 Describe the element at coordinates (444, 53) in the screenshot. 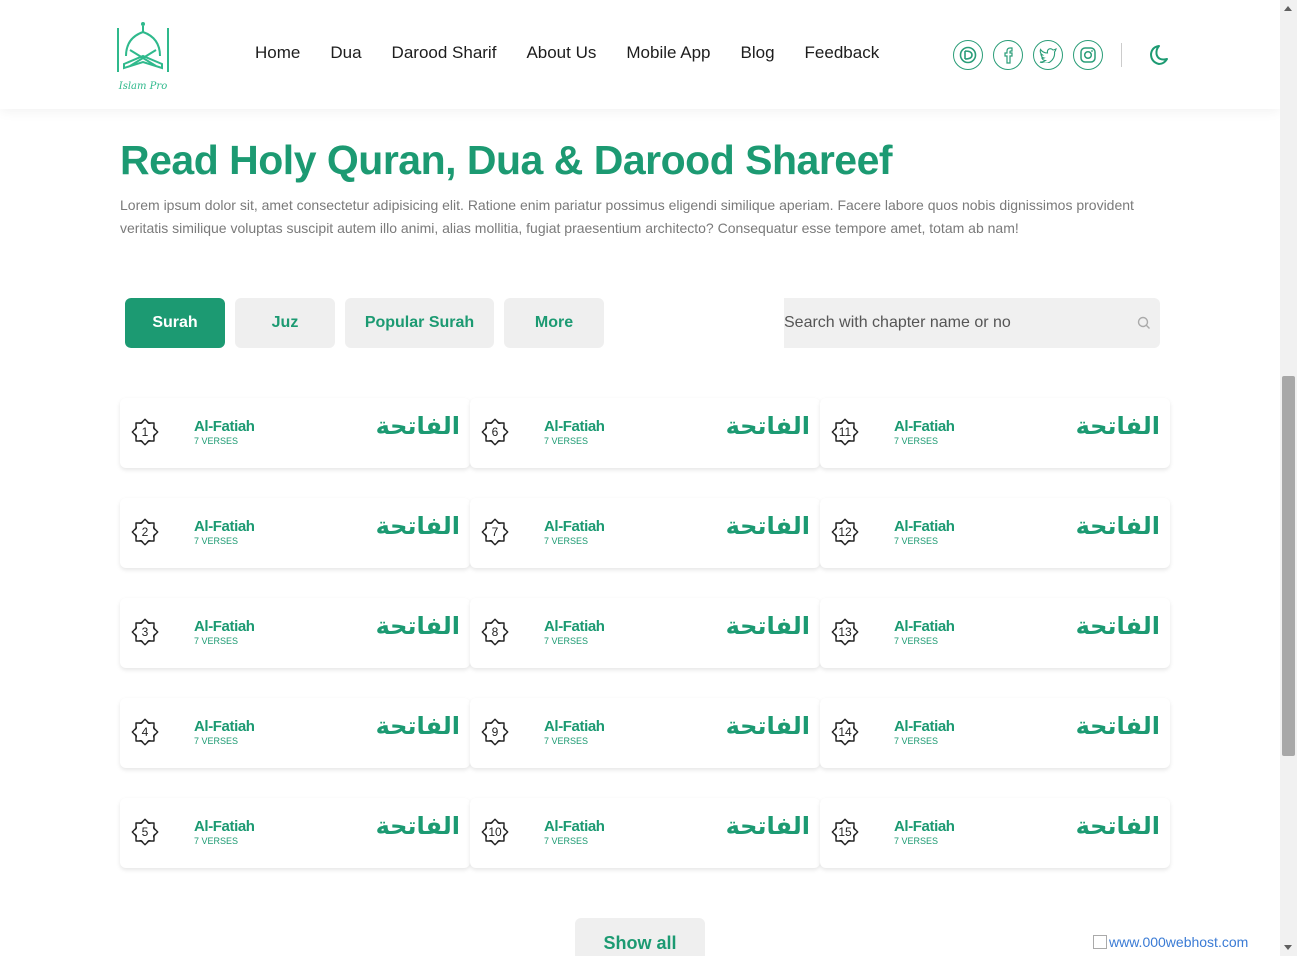

I see `nav-darood-sharif: Darood Sharif` at that location.